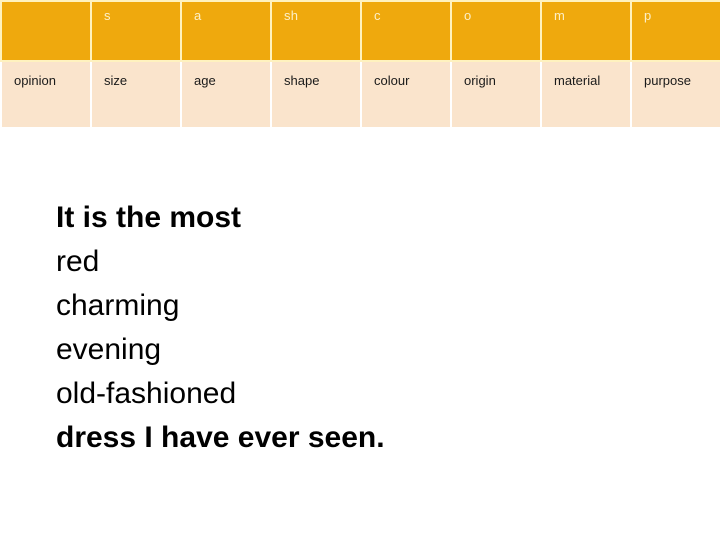 The image size is (720, 540). What do you see at coordinates (495, 31) in the screenshot?
I see `header-cell-o: o` at bounding box center [495, 31].